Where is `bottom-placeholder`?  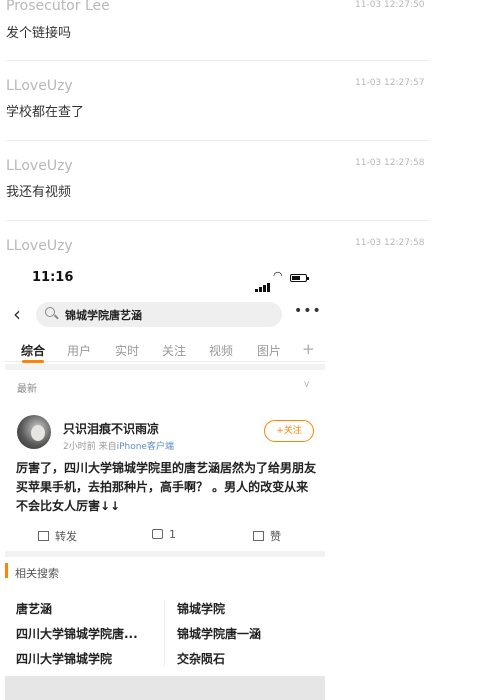 bottom-placeholder is located at coordinates (165, 688).